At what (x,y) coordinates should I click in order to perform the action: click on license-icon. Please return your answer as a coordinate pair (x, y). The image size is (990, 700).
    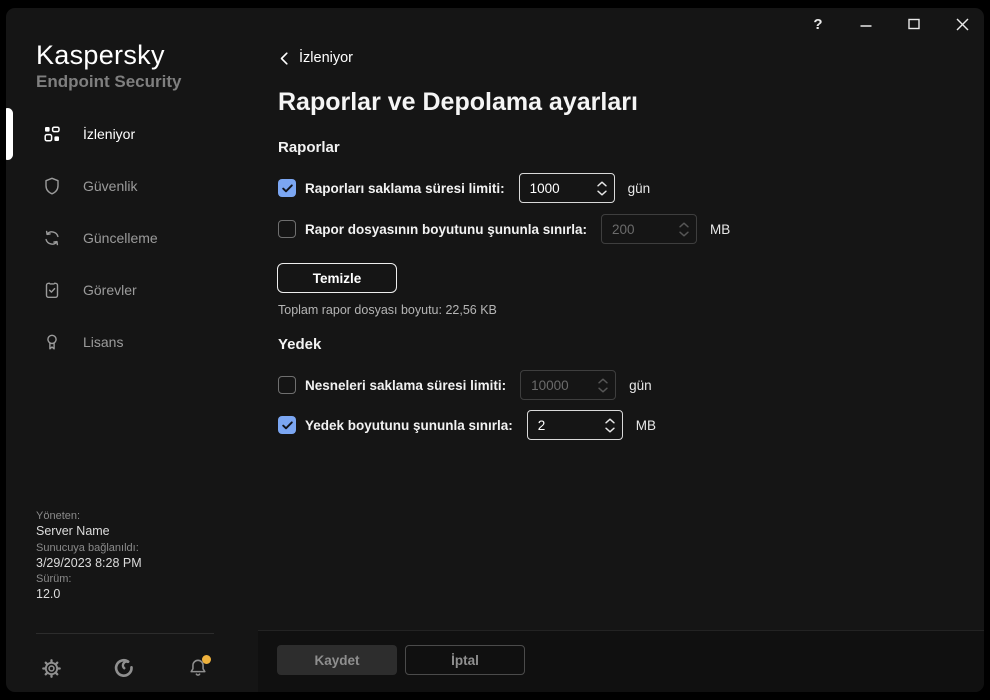
    Looking at the image, I should click on (52, 342).